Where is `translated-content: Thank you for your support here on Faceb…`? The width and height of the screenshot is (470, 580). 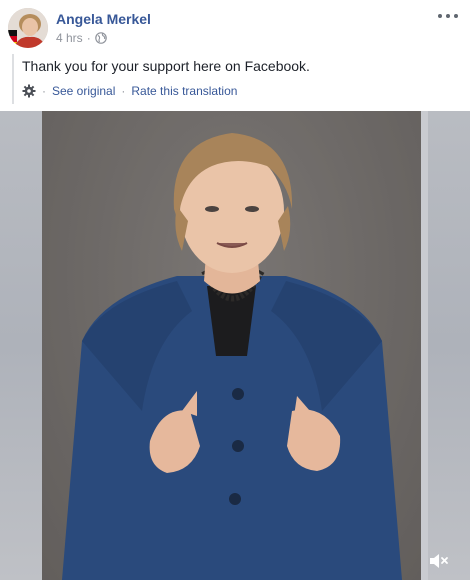 translated-content: Thank you for your support here on Faceb… is located at coordinates (237, 79).